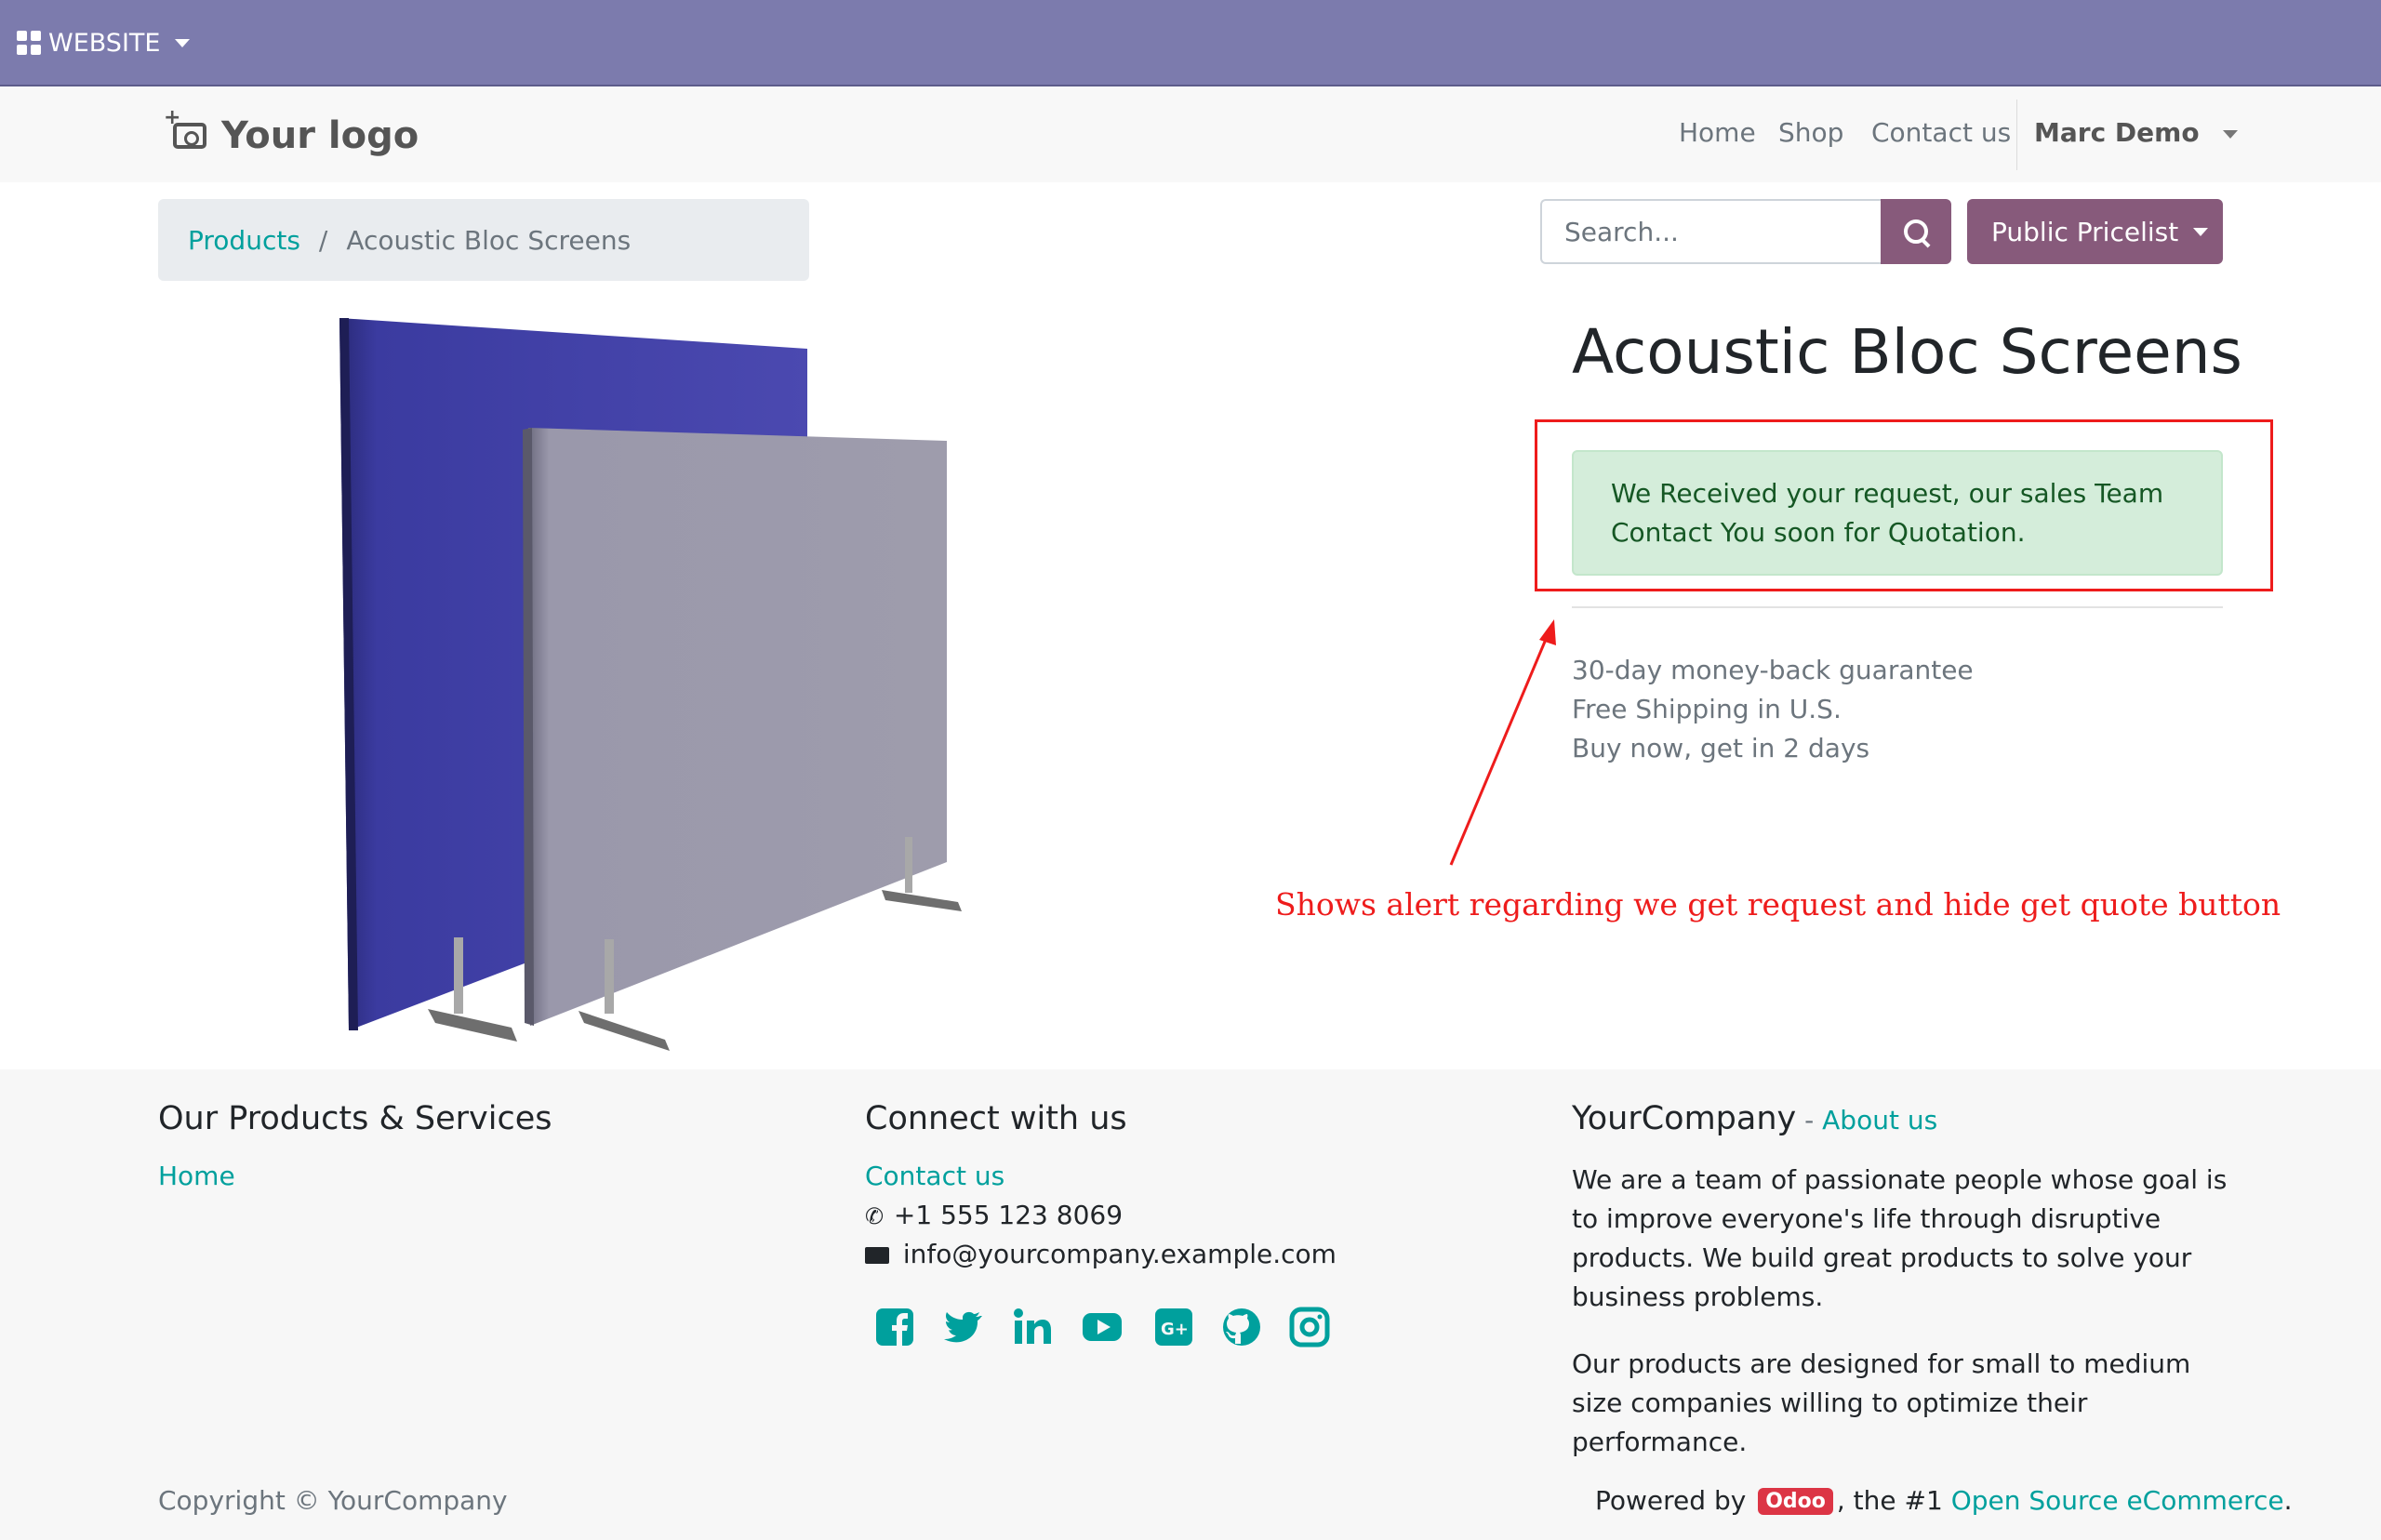 This screenshot has width=2381, height=1540. I want to click on benefit-item: Buy now, get in 2 days, so click(1721, 748).